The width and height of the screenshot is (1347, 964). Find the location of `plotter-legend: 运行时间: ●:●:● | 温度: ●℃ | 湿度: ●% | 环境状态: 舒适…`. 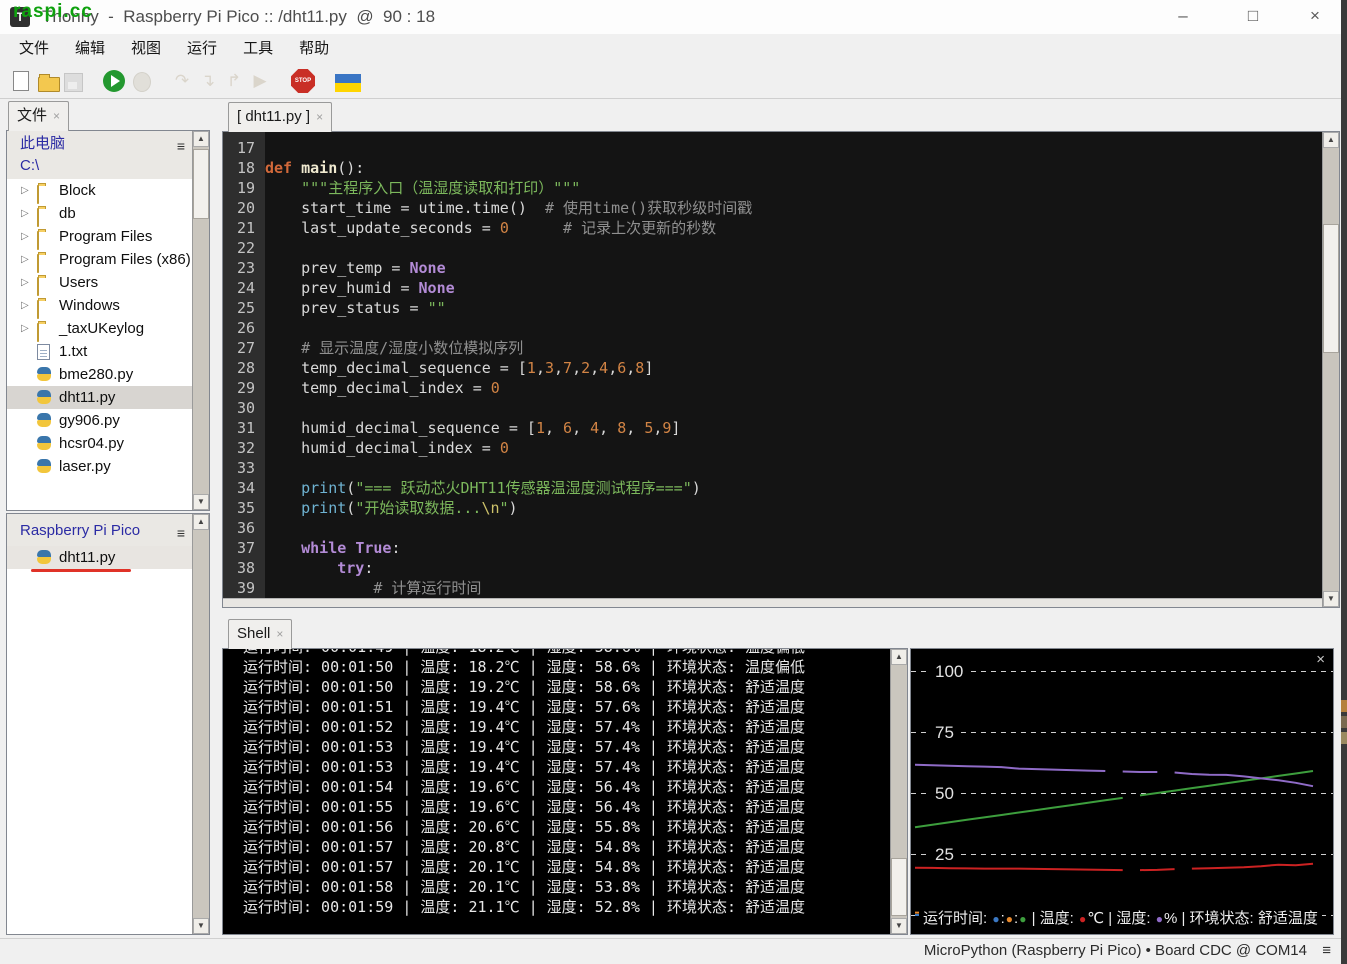

plotter-legend: 运行时间: ●:●:● | 温度: ●℃ | 湿度: ●% | 环境状态: 舒适… is located at coordinates (1120, 919).